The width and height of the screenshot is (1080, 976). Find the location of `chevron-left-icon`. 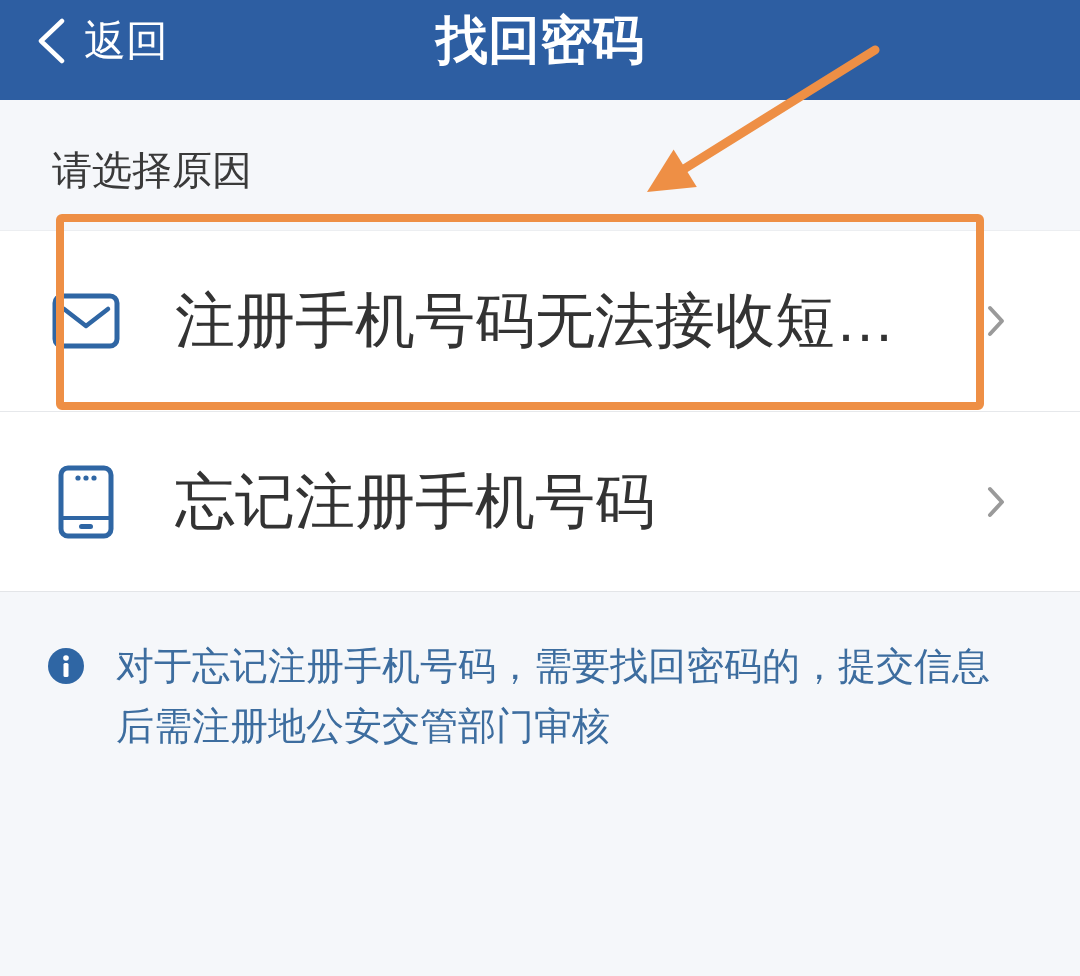

chevron-left-icon is located at coordinates (51, 41).